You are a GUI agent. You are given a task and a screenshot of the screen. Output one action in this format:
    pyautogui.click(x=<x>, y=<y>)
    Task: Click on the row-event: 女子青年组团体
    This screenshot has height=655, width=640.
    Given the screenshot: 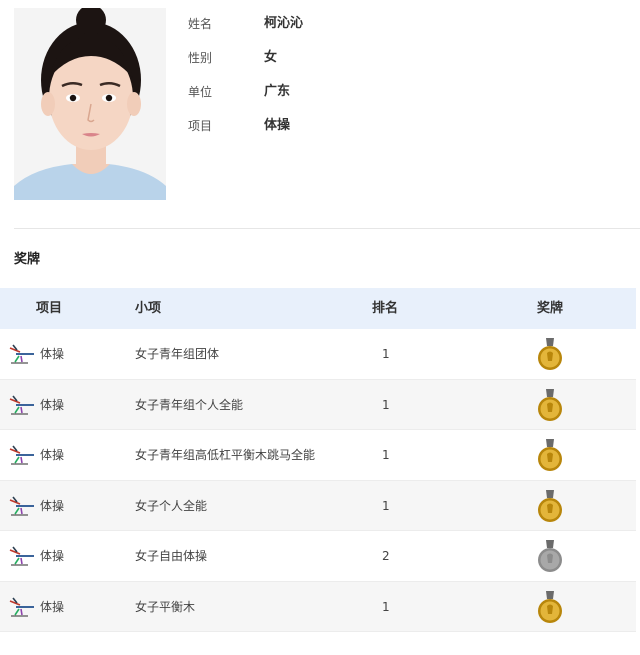 What is the action you would take?
    pyautogui.click(x=177, y=354)
    